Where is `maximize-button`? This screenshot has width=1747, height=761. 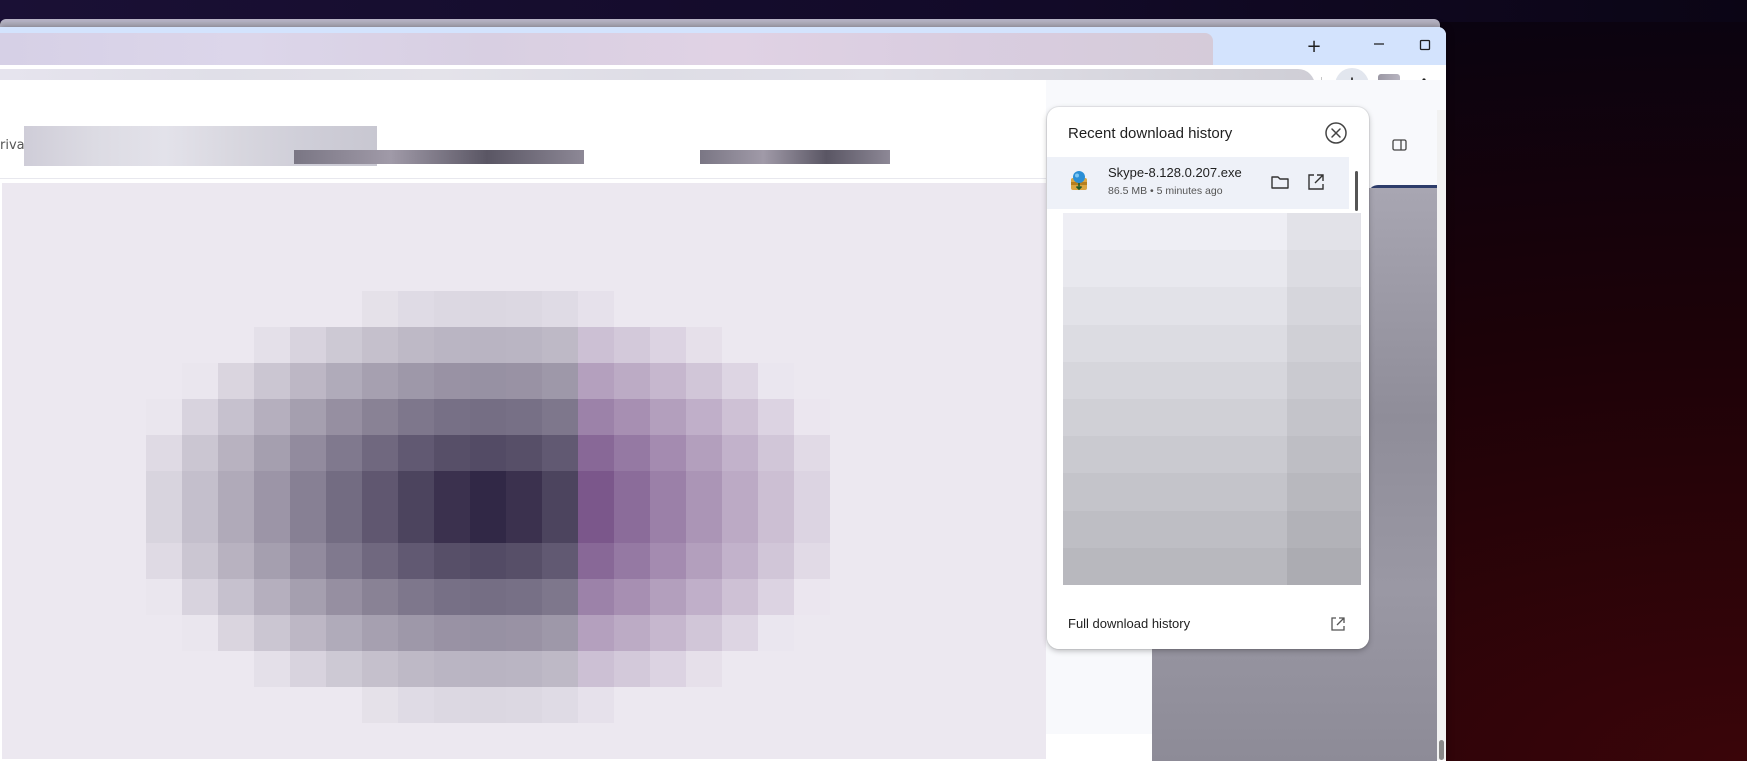
maximize-button is located at coordinates (1425, 47).